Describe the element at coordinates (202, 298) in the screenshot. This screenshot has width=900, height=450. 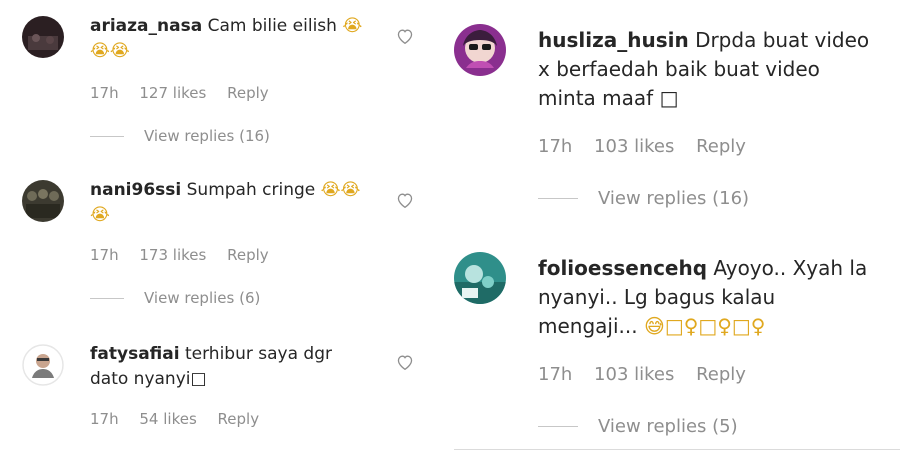
I see `view-replies-label: View replies (6)` at that location.